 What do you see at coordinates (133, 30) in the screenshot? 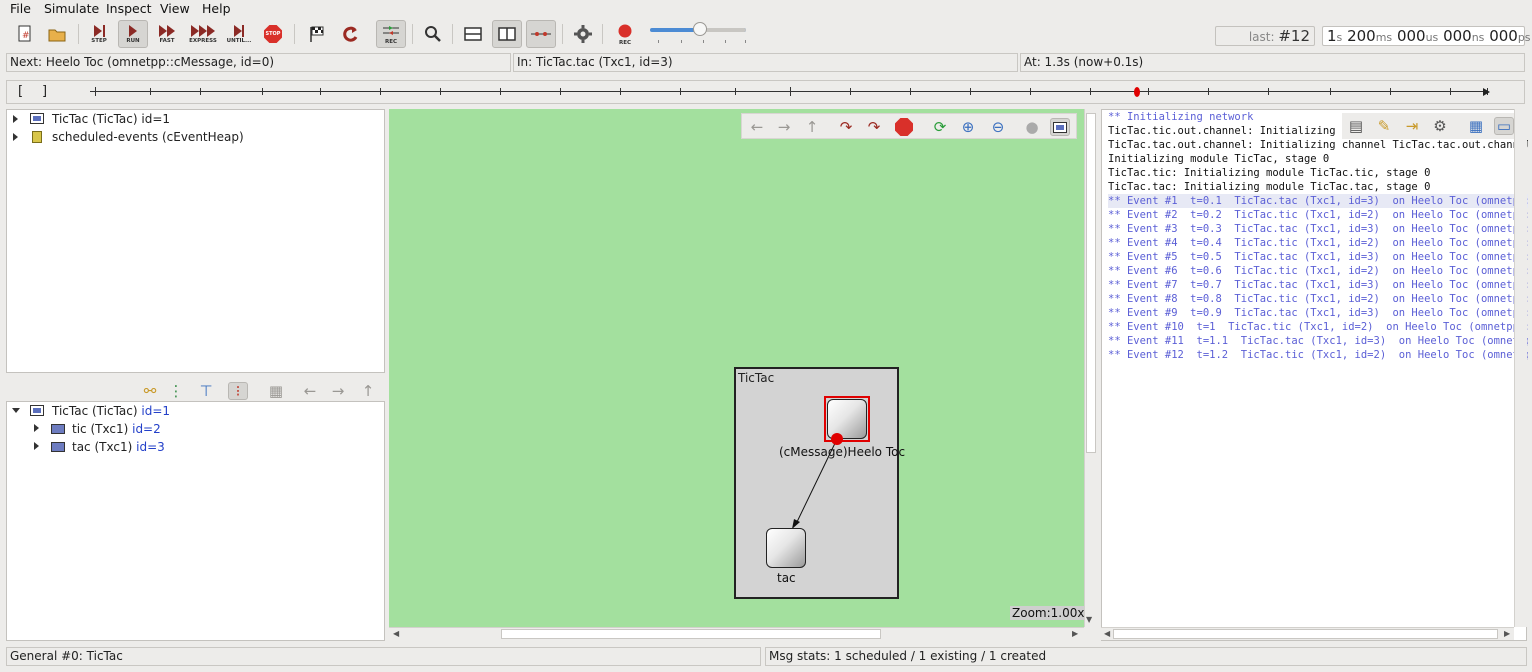
I see `run-icon` at bounding box center [133, 30].